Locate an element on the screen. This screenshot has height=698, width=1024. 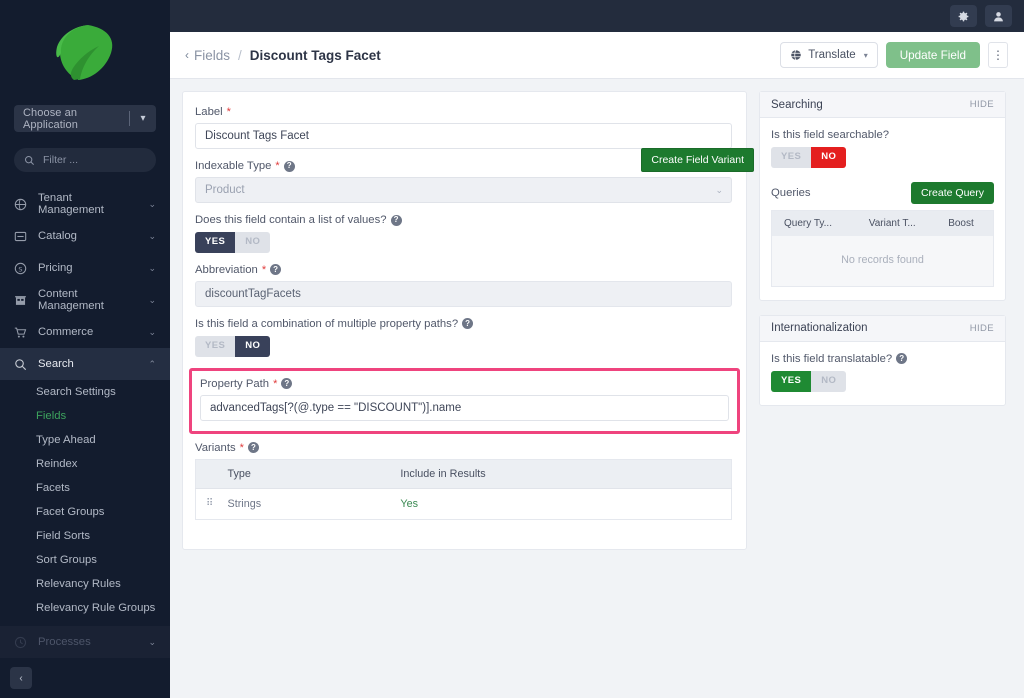
list-of-values-toggle: YES NO is located at coordinates (233, 242).